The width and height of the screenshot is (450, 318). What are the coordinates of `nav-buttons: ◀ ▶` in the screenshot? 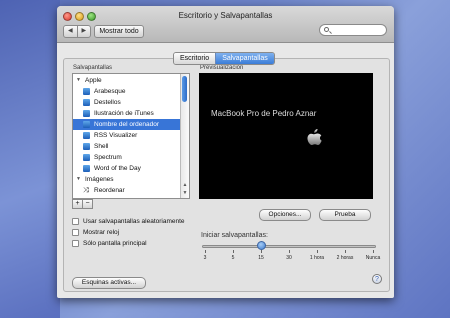 It's located at (77, 31).